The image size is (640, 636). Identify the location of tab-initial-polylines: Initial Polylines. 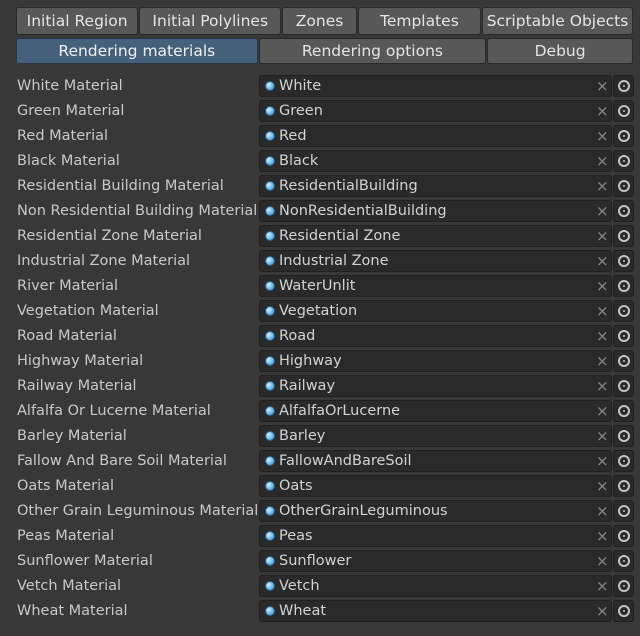
(210, 21).